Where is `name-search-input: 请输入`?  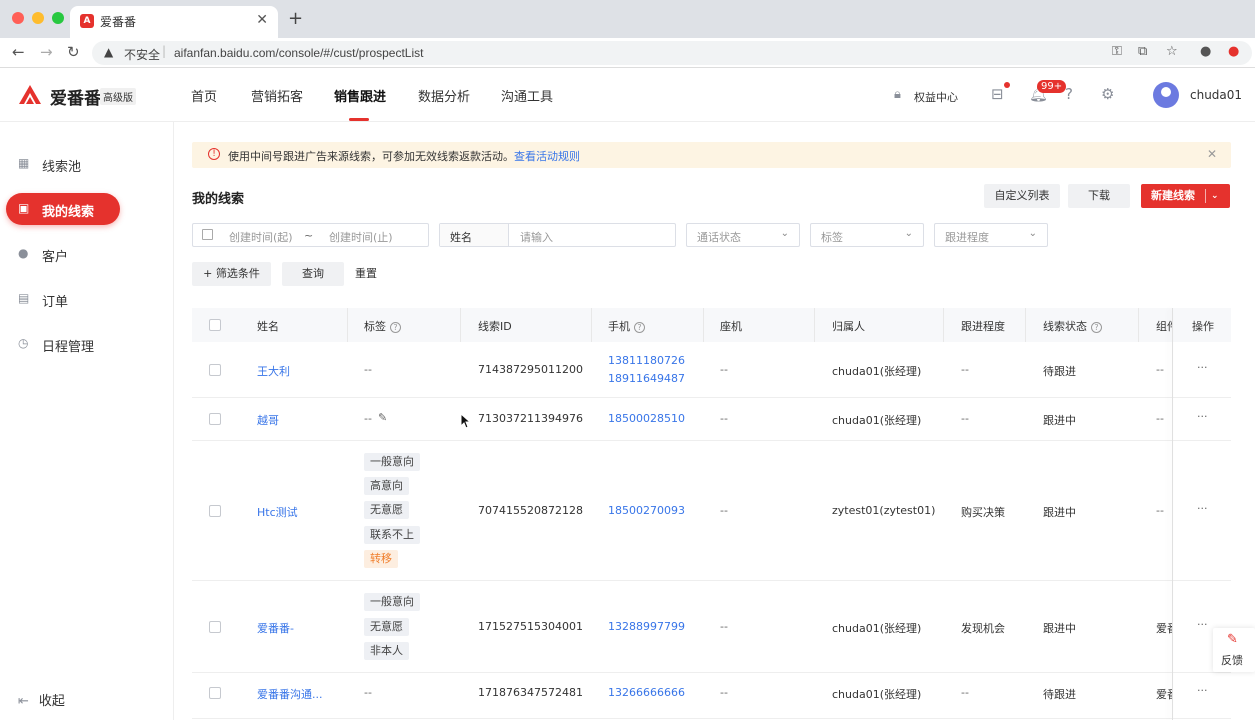 name-search-input: 请输入 is located at coordinates (536, 237).